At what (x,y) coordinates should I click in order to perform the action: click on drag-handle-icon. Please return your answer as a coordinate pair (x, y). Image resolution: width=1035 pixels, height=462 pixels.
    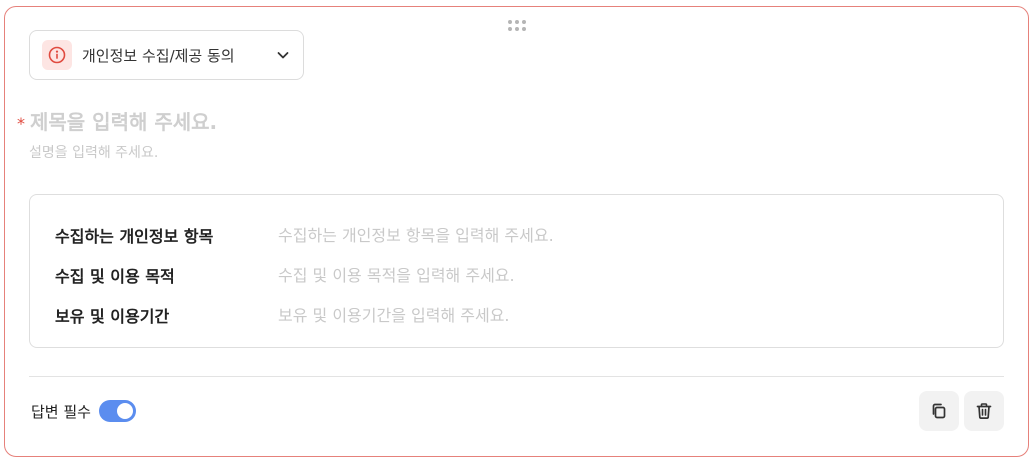
    Looking at the image, I should click on (517, 27).